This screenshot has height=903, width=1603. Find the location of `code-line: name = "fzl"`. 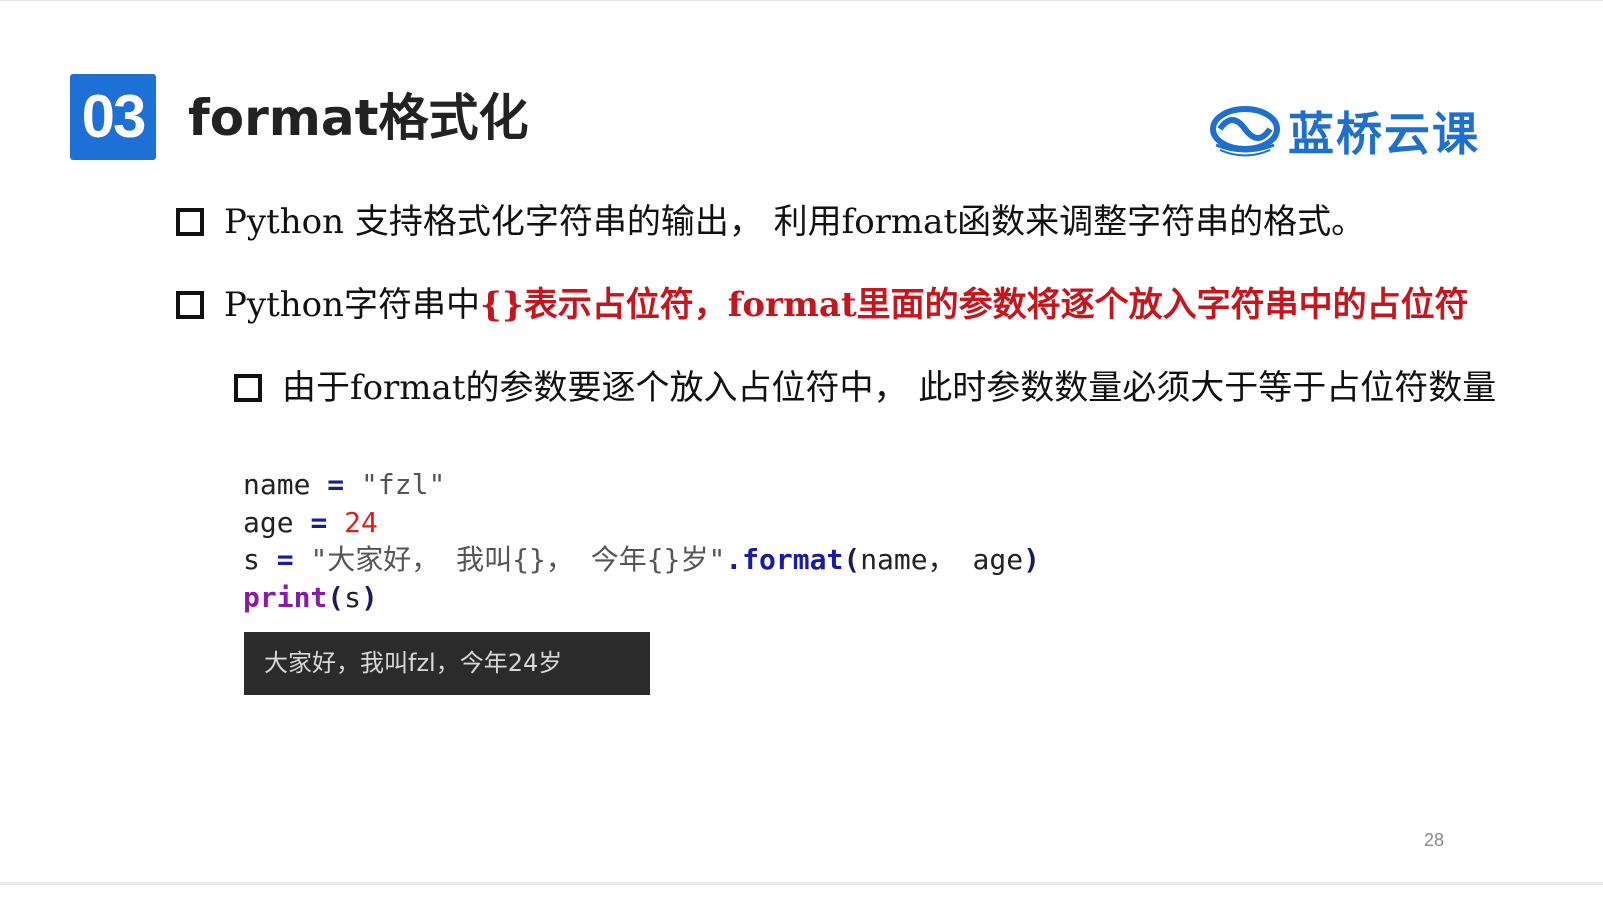

code-line: name = "fzl" is located at coordinates (641, 485).